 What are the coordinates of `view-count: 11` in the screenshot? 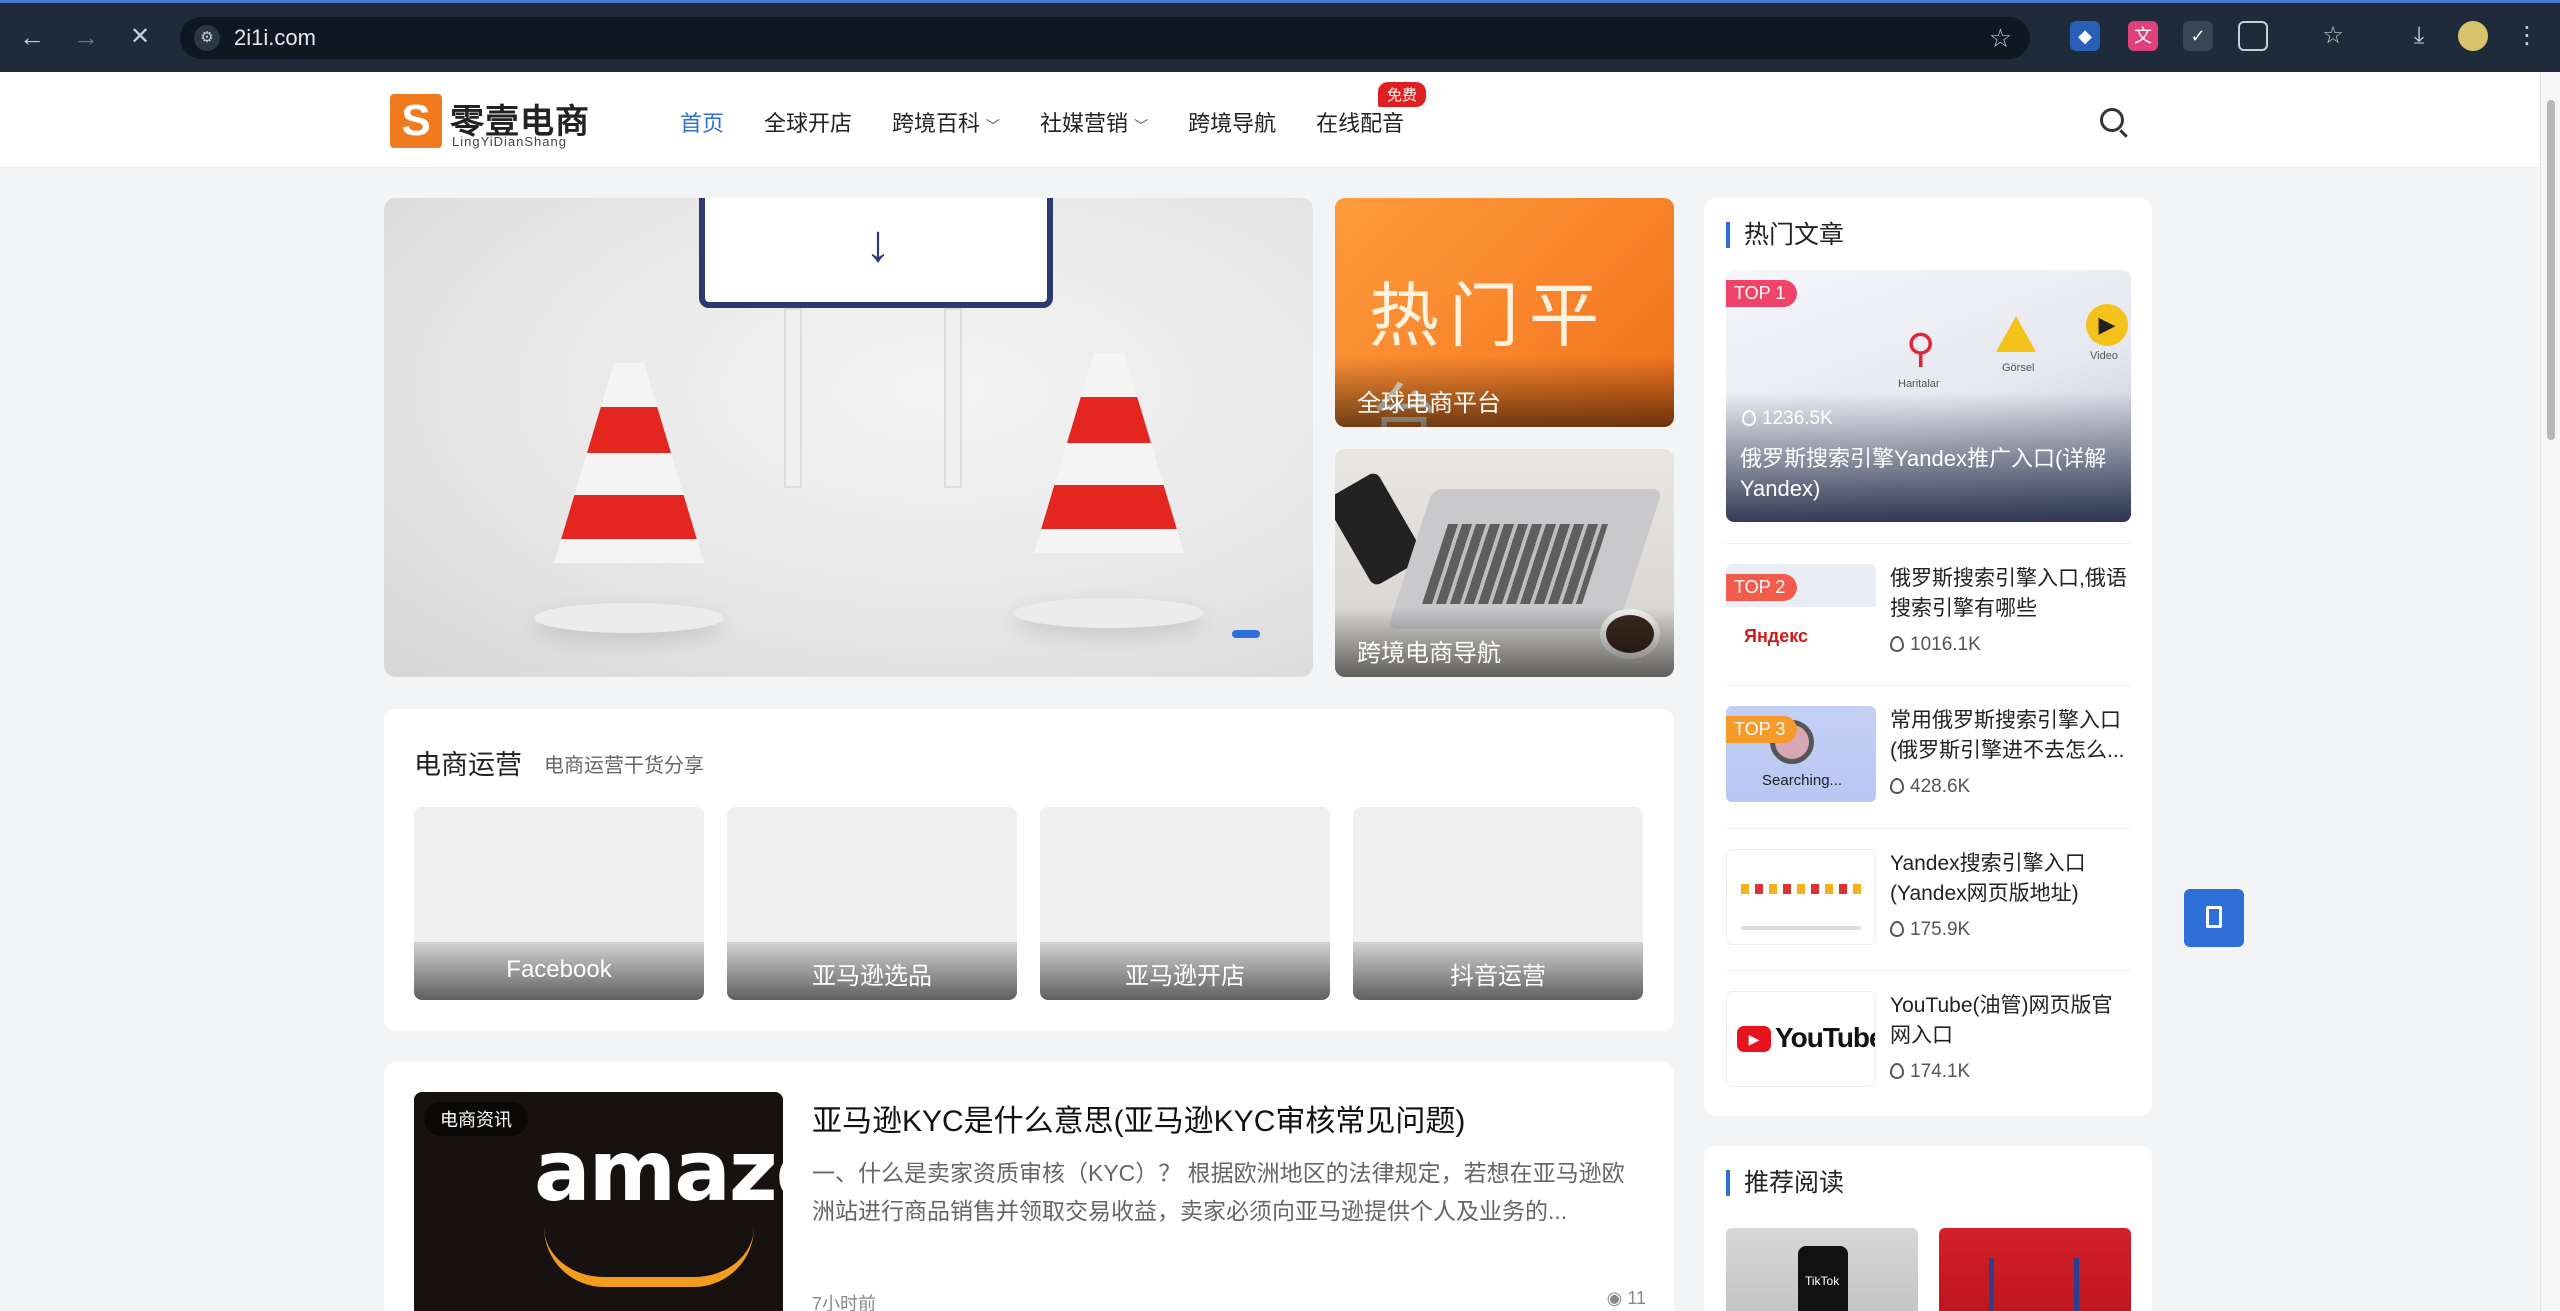 It's located at (1636, 1298).